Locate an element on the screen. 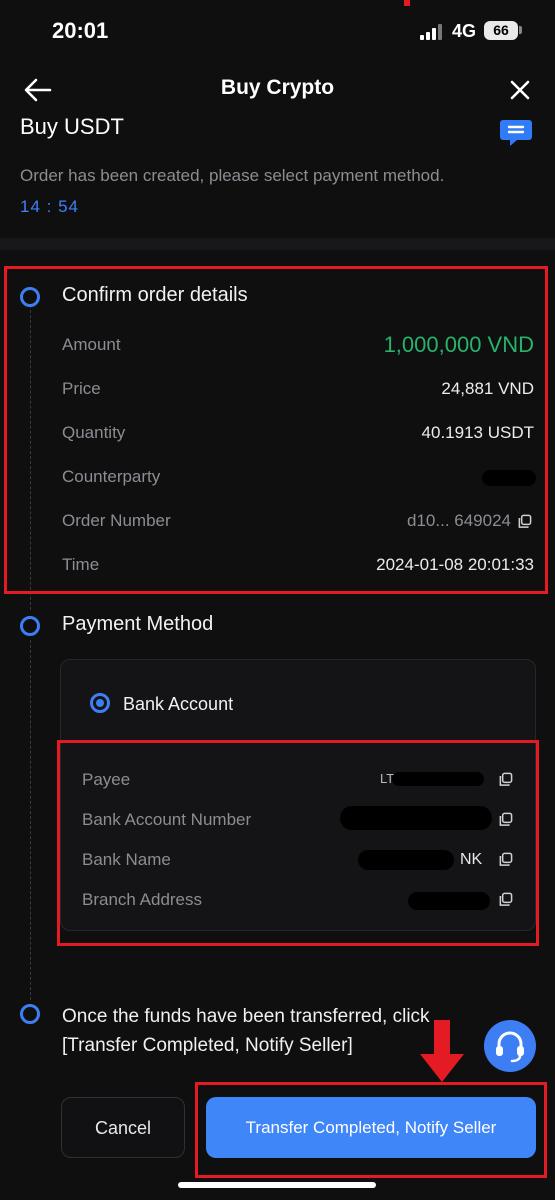 The image size is (555, 1200). bank-name-value: NK is located at coordinates (471, 859).